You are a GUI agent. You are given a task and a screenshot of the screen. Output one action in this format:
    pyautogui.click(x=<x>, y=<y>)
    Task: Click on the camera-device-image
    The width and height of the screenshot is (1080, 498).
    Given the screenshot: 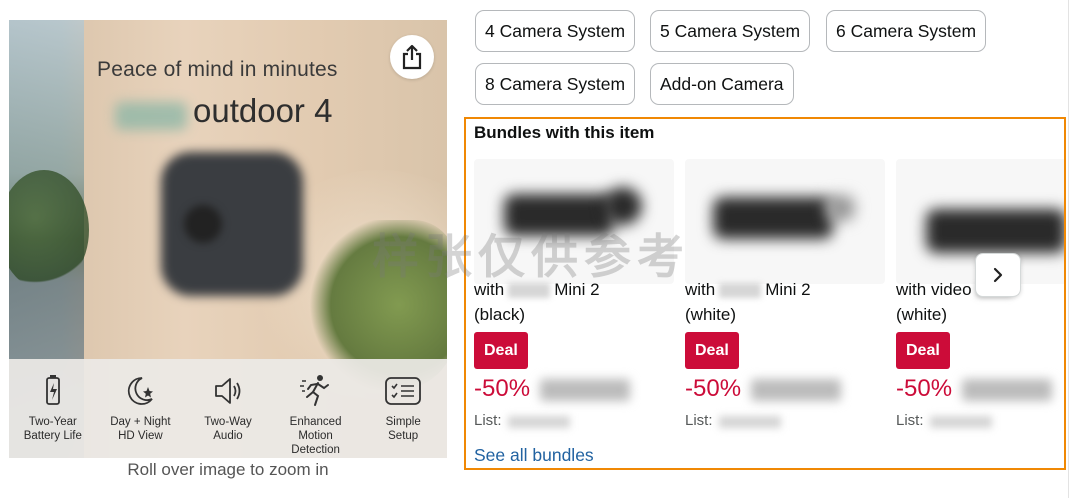 What is the action you would take?
    pyautogui.click(x=232, y=224)
    